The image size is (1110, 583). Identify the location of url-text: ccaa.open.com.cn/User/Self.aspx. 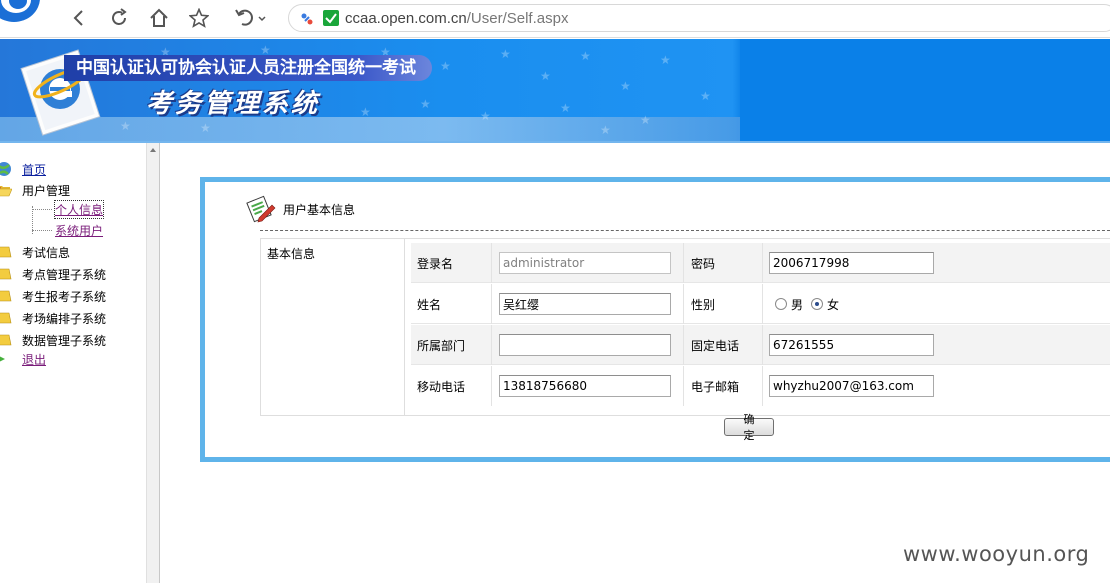
(456, 18).